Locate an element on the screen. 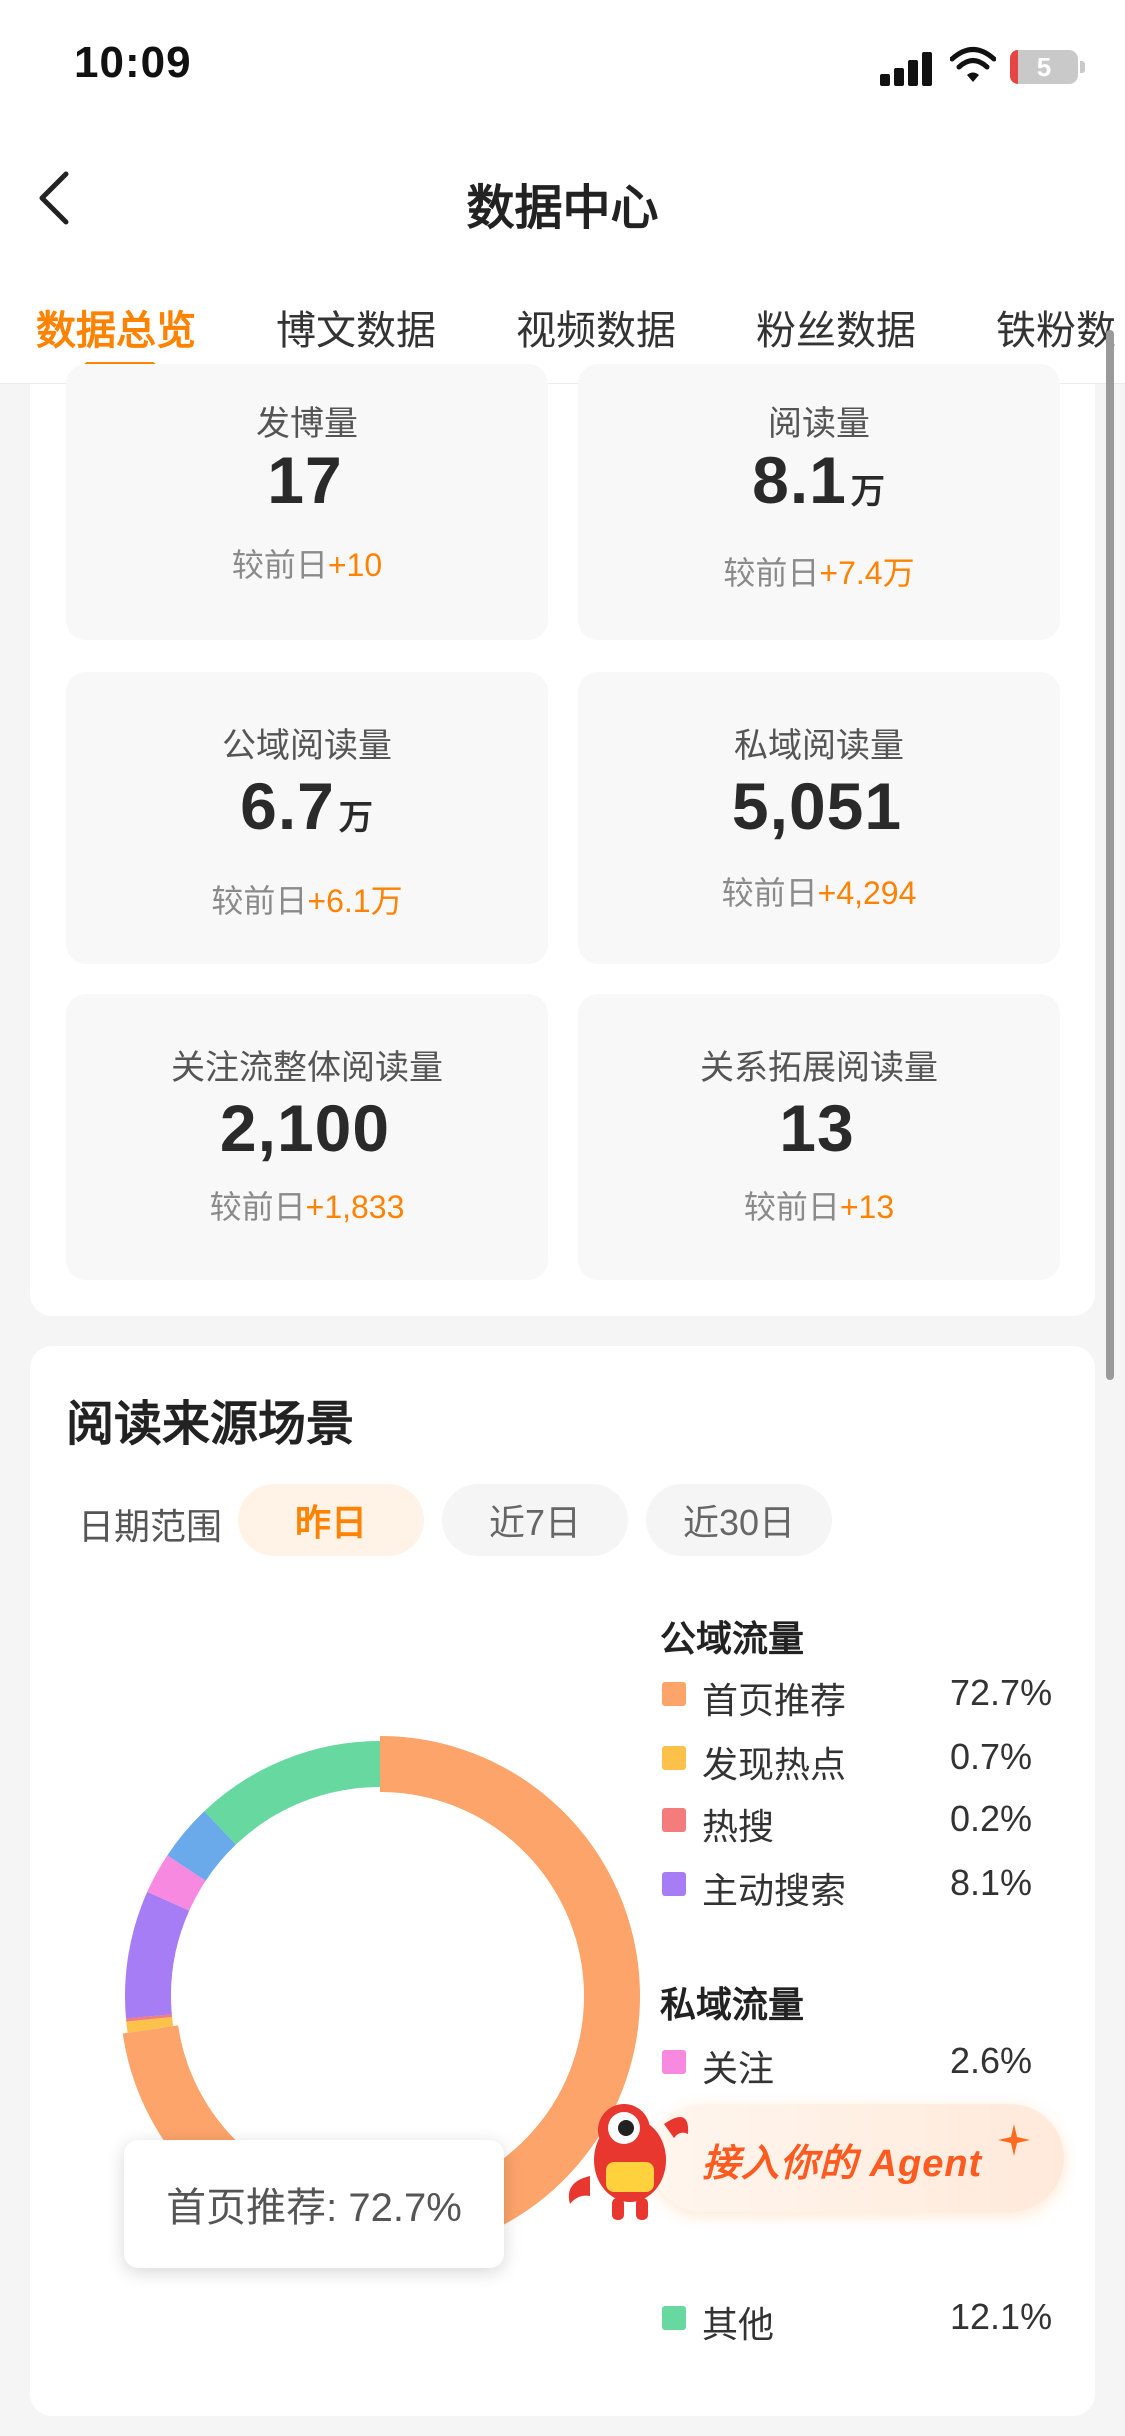  metric-label: 关注流整体阅读量 is located at coordinates (307, 1068).